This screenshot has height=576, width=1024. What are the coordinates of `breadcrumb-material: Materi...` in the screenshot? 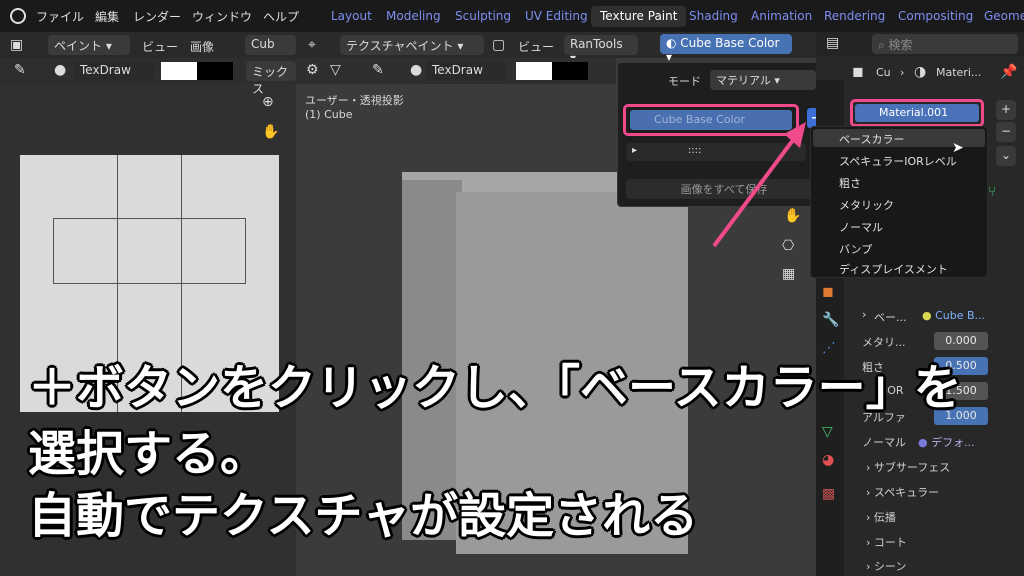 It's located at (959, 72).